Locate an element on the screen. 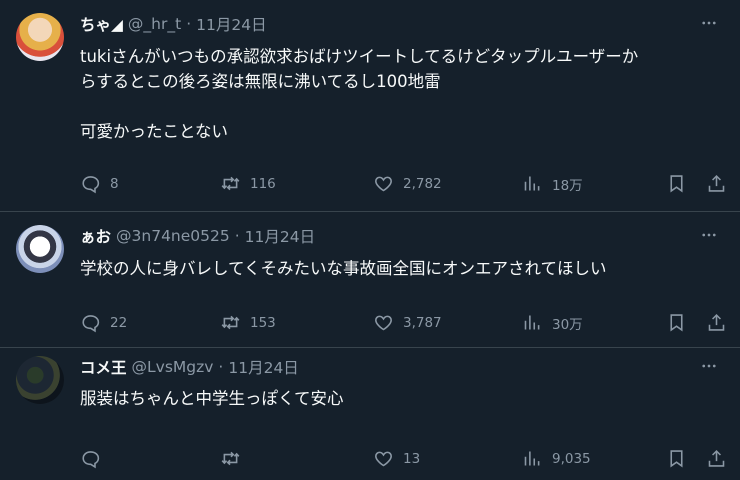  views-button: 30万 is located at coordinates (552, 322).